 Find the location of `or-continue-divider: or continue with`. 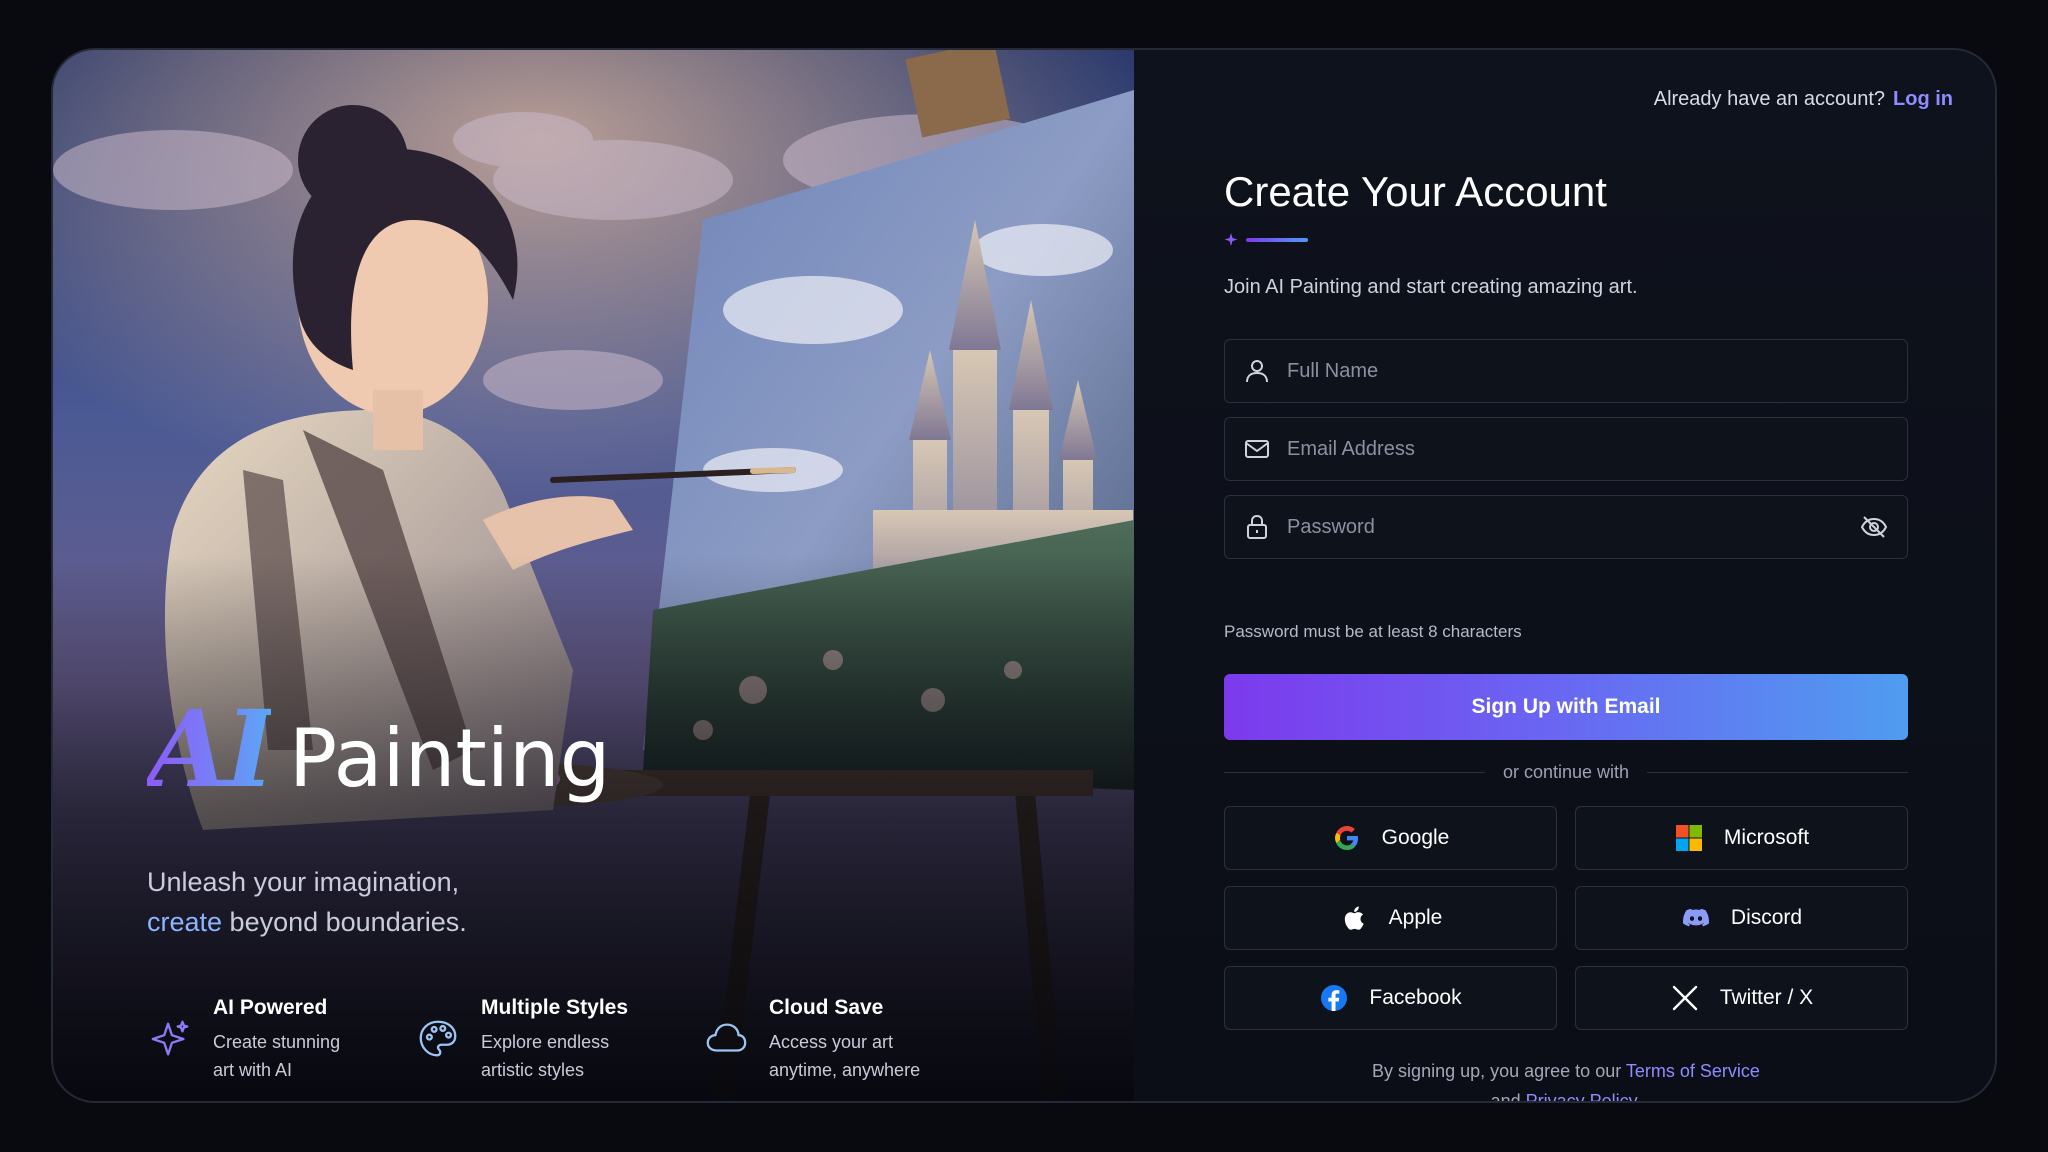

or-continue-divider: or continue with is located at coordinates (1566, 772).